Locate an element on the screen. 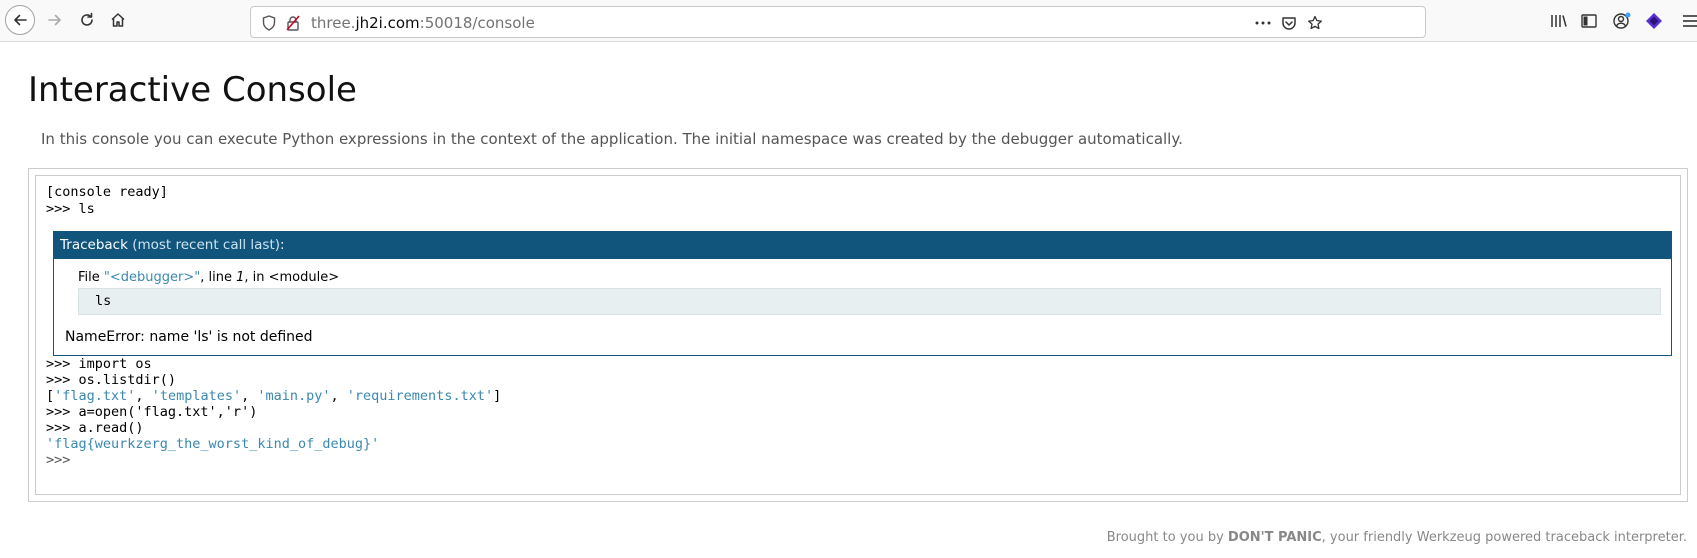 The image size is (1697, 558). shield-icon is located at coordinates (269, 23).